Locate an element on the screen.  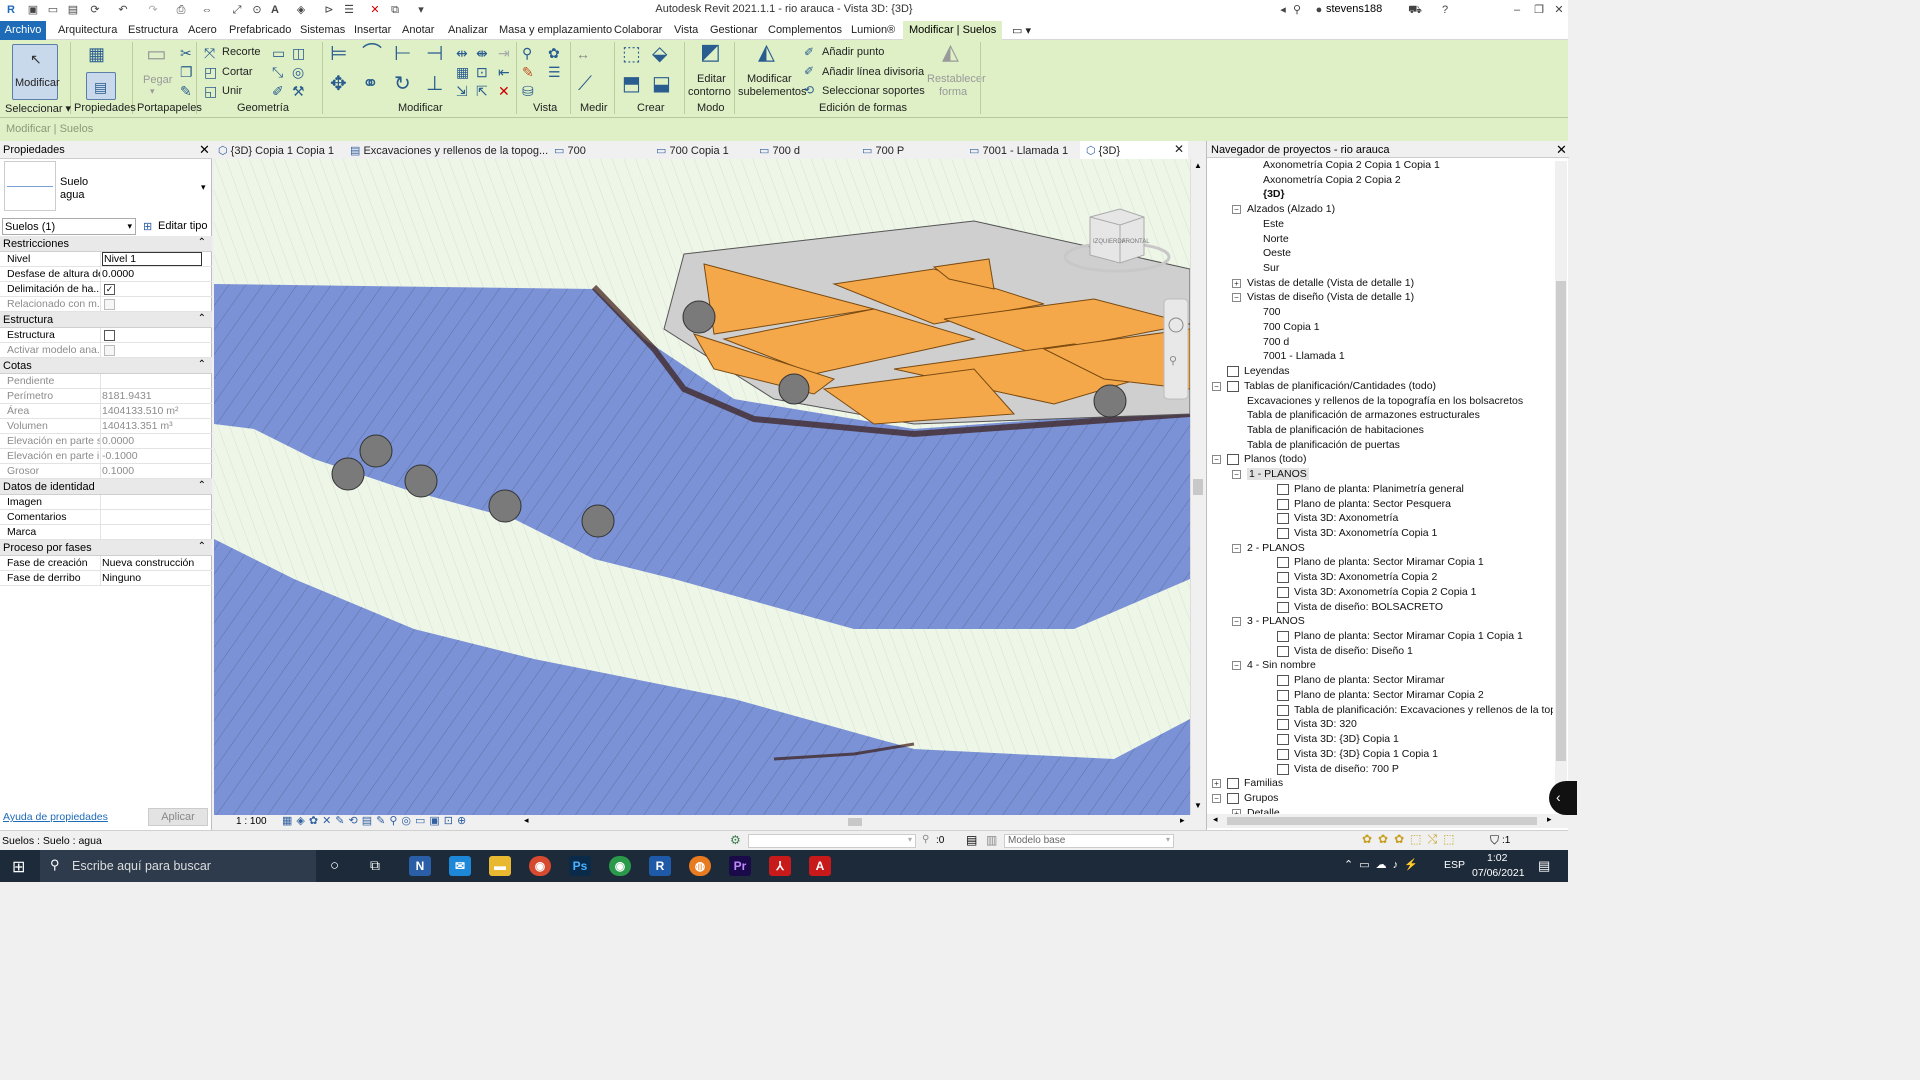
edit-boundary-icon: ◩ is located at coordinates (710, 52).